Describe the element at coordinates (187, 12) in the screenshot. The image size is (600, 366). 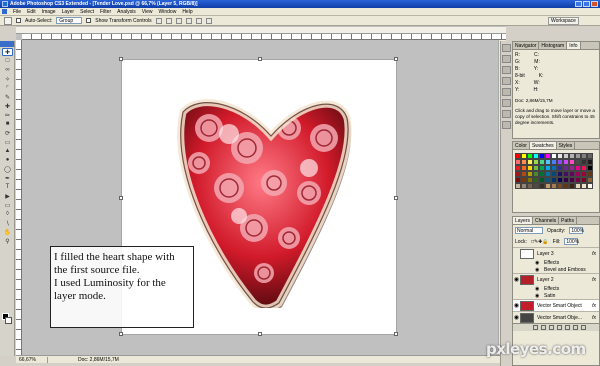
I see `menu-help: Help` at that location.